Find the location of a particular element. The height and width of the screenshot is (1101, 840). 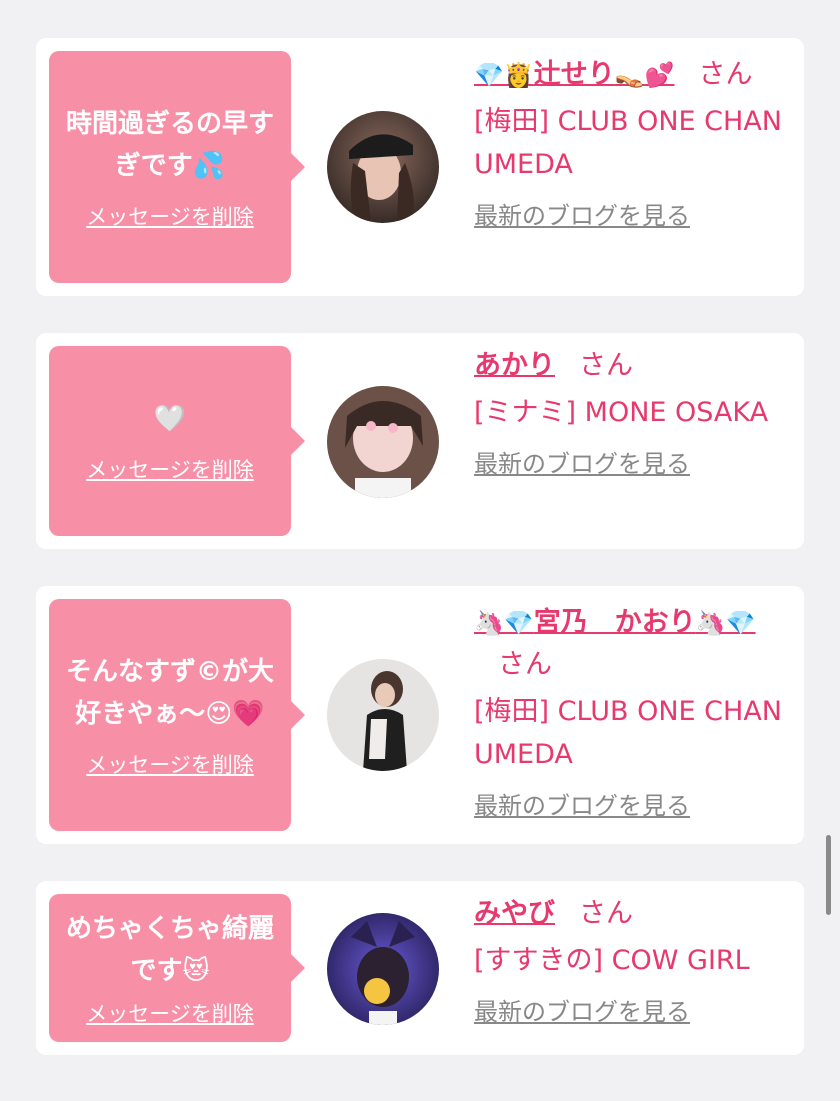

name-suffix-emoji: 🦄💎 is located at coordinates (725, 623).